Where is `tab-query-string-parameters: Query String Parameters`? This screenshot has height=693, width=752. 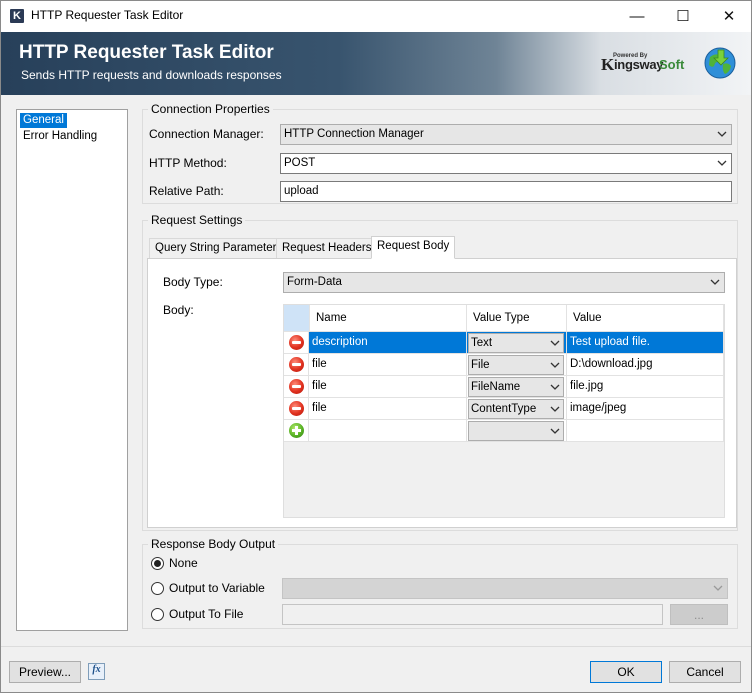 tab-query-string-parameters: Query String Parameters is located at coordinates (219, 248).